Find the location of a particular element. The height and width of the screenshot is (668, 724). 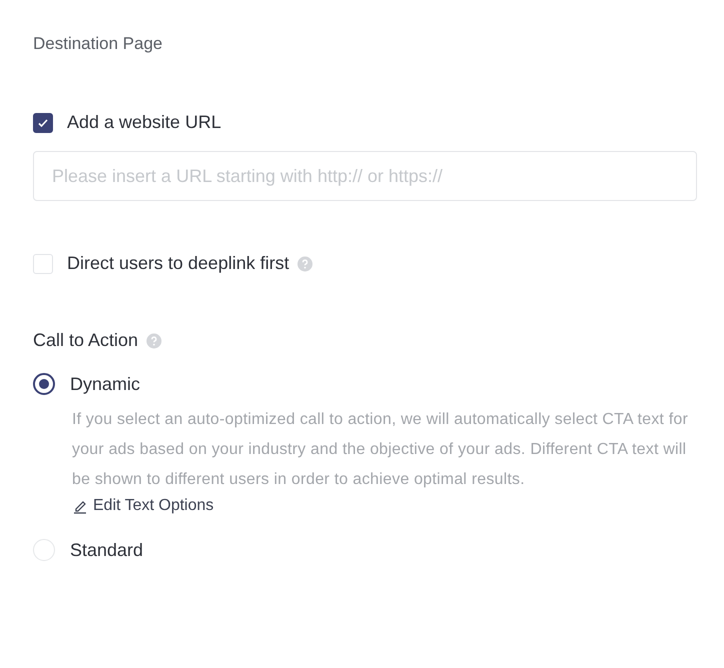

section-title: Call to Action is located at coordinates (85, 340).